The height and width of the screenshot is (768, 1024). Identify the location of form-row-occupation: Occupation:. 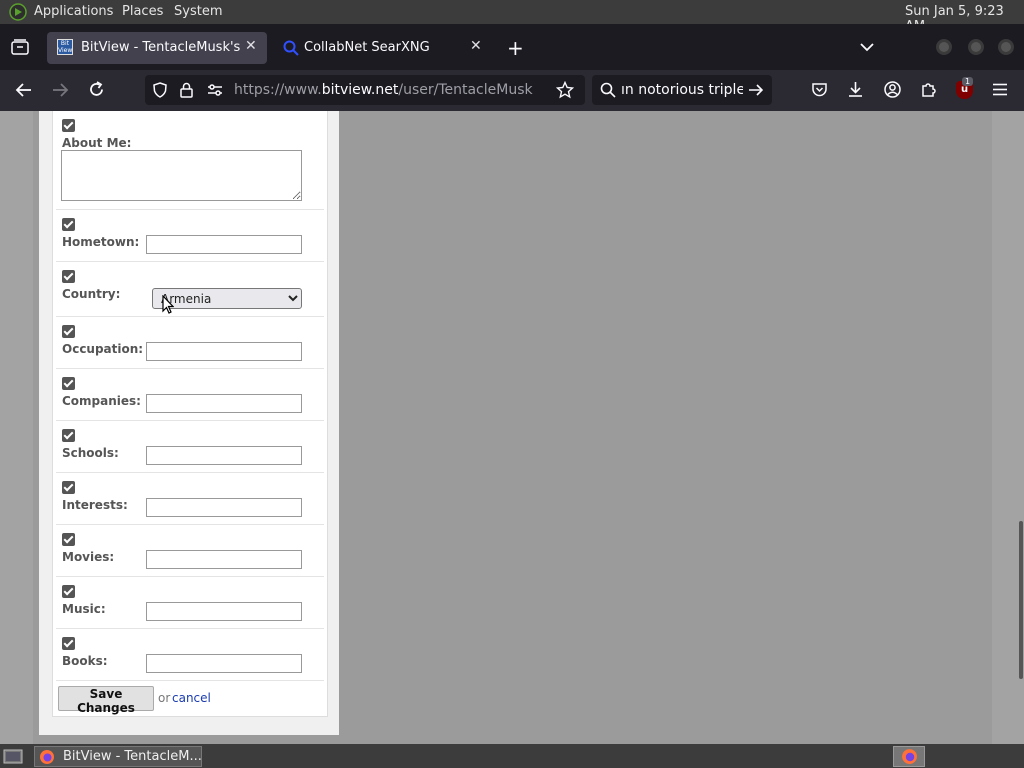
(190, 343).